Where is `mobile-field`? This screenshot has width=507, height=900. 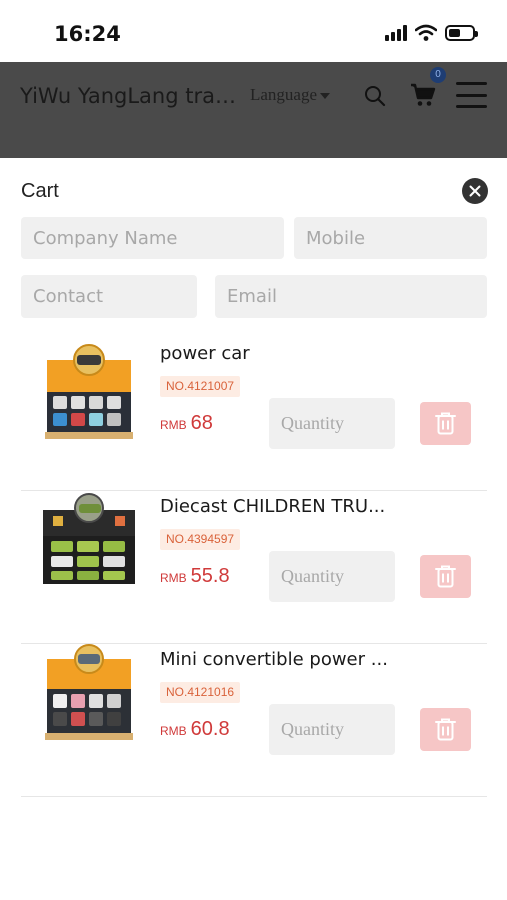
mobile-field is located at coordinates (390, 238).